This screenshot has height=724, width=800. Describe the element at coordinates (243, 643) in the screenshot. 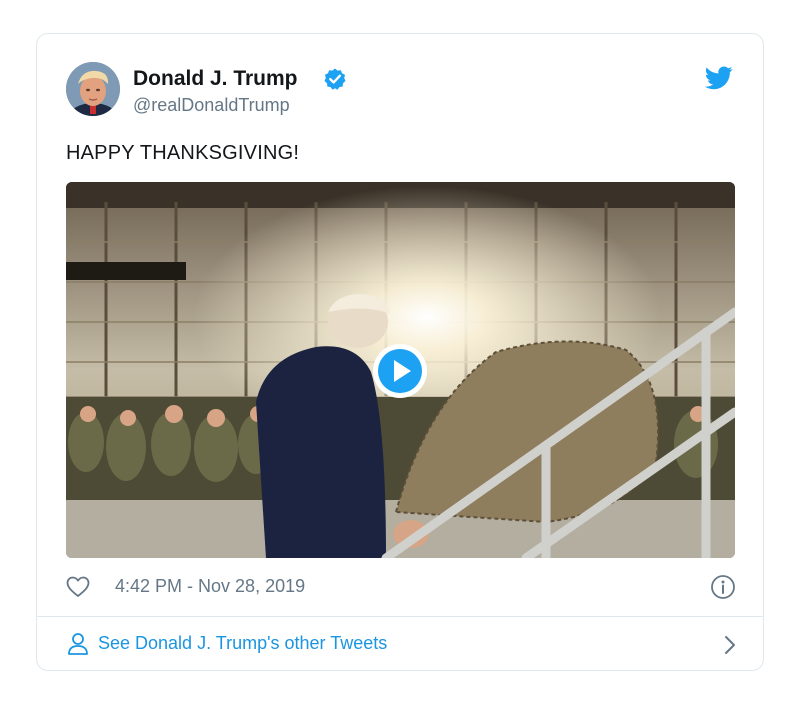

I see `see-other-tweets-label: See Donald J. Trump's other Tweets` at that location.